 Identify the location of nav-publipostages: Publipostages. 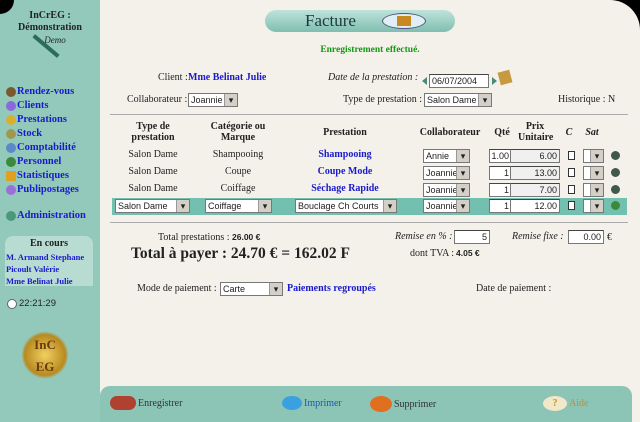
(42, 189).